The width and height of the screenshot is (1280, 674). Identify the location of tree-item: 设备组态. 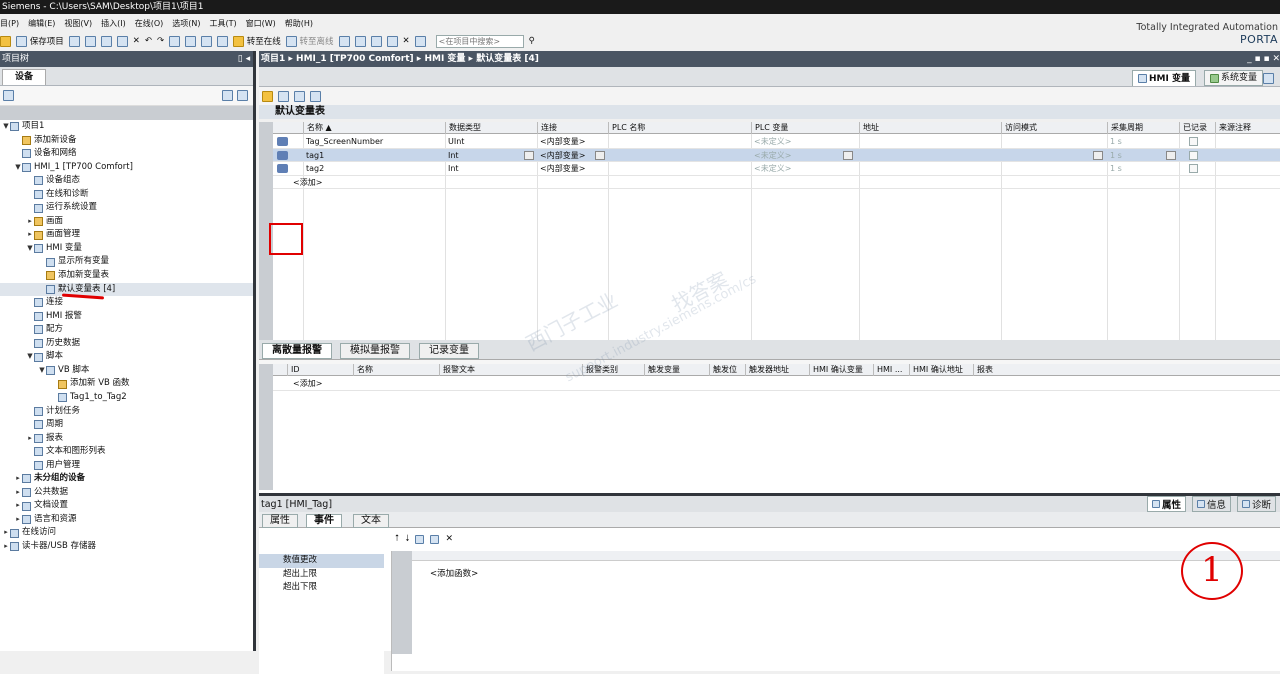
(126, 181).